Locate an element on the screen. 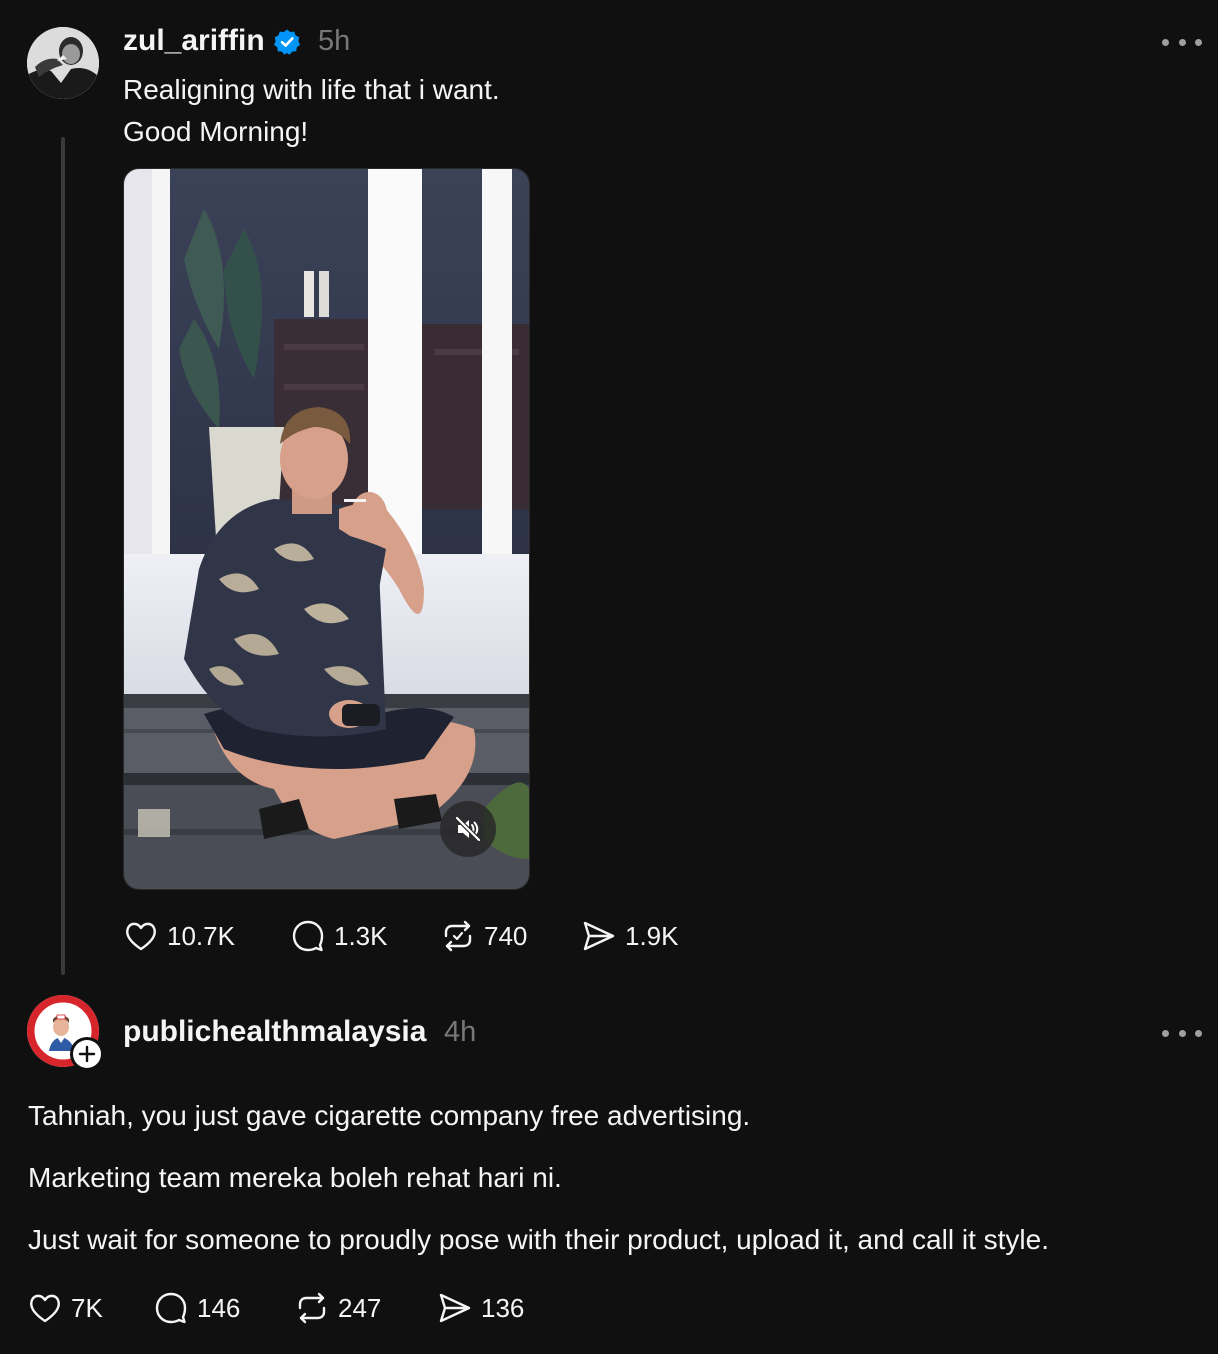 This screenshot has width=1218, height=1354. like-button: 7K is located at coordinates (90, 1308).